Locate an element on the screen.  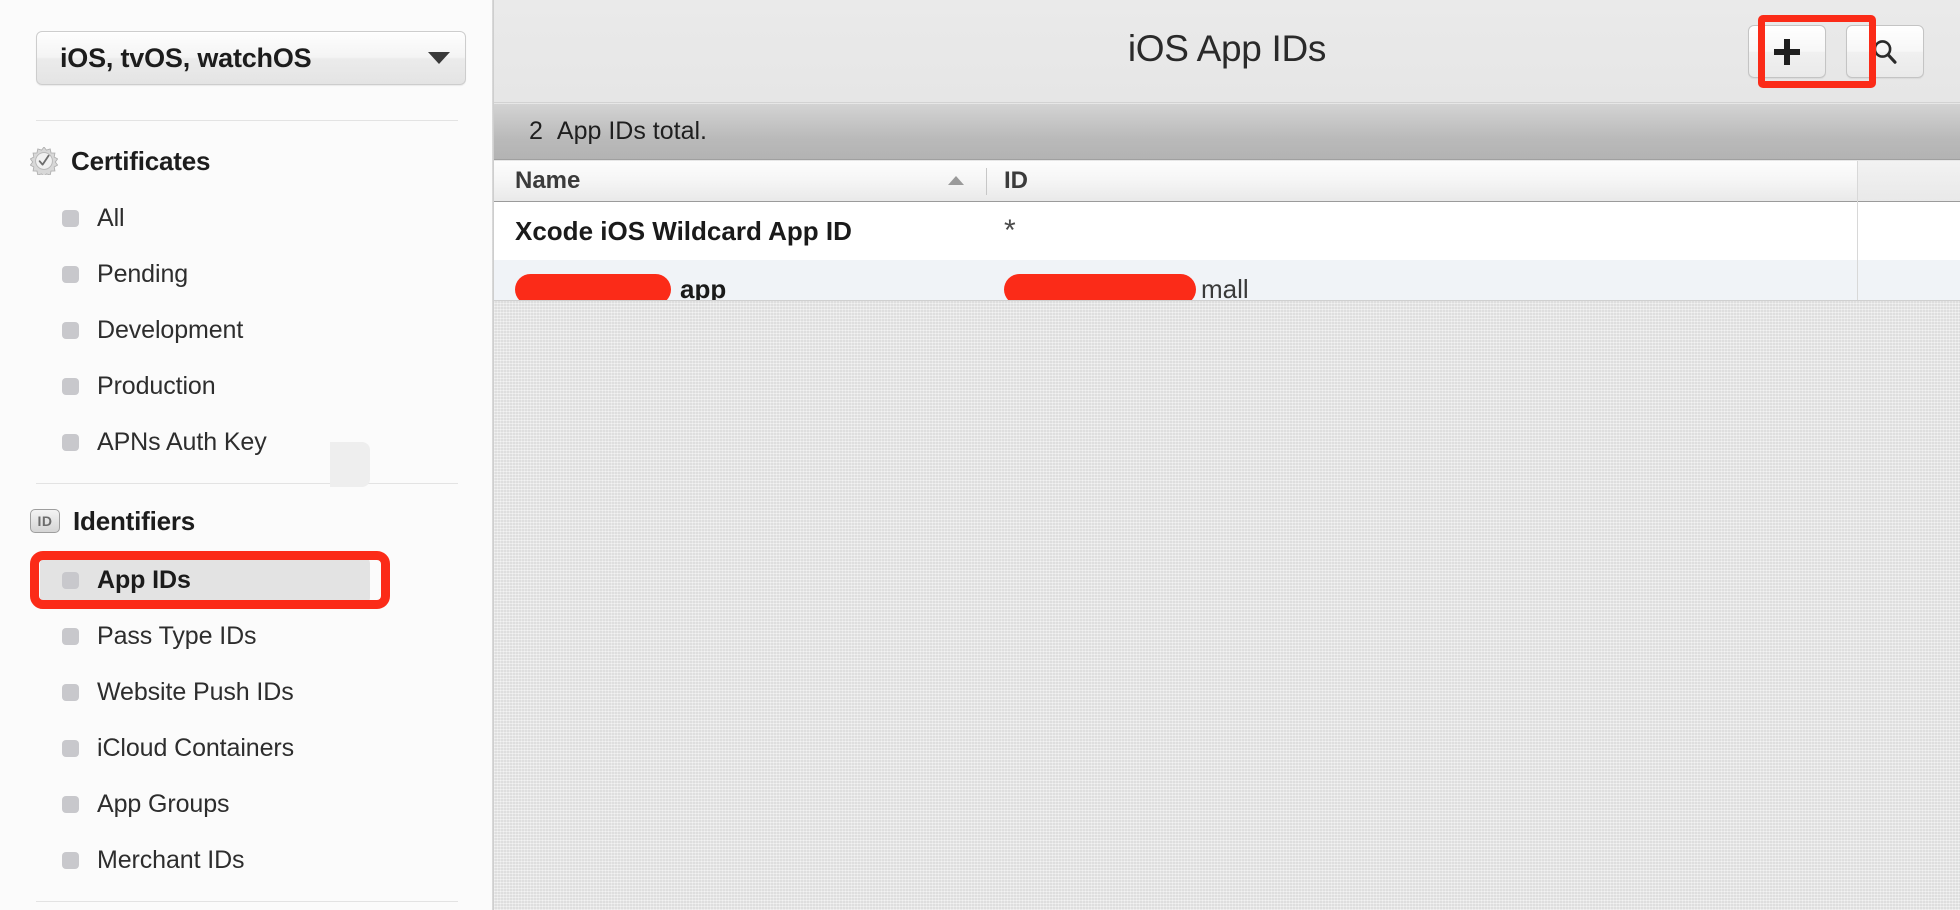
sidebar-item-label: Development is located at coordinates (170, 329).